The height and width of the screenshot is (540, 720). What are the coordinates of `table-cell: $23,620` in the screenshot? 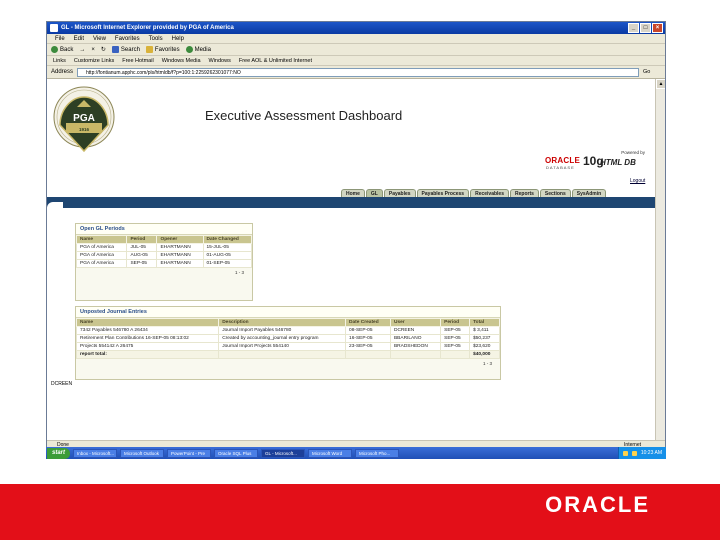 It's located at (484, 346).